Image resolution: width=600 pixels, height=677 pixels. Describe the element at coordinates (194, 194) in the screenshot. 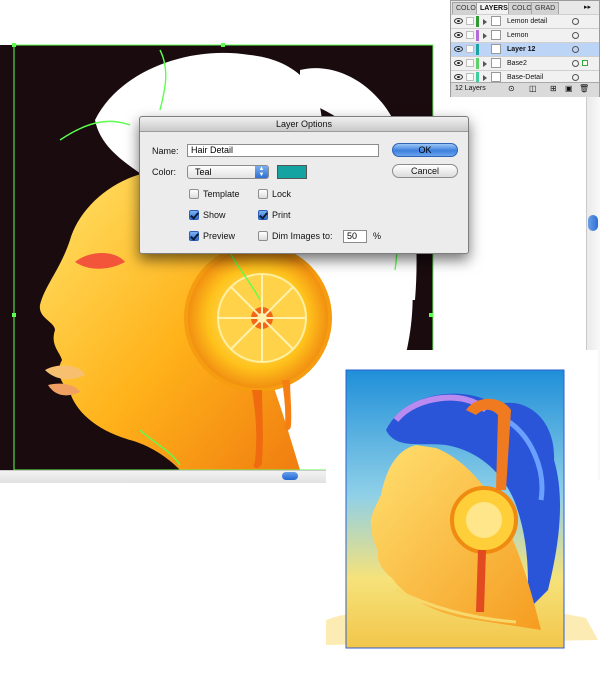

I see `template-checkbox` at that location.